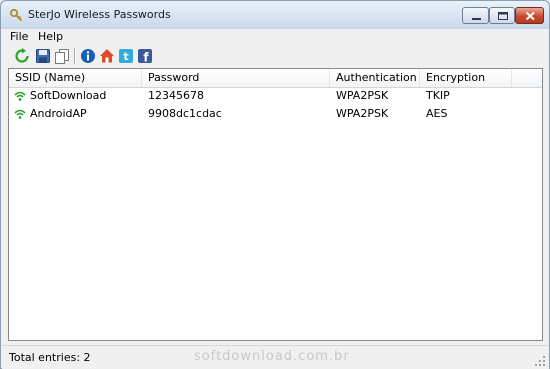 This screenshot has width=550, height=369. Describe the element at coordinates (176, 95) in the screenshot. I see `password-cell: 12345678` at that location.